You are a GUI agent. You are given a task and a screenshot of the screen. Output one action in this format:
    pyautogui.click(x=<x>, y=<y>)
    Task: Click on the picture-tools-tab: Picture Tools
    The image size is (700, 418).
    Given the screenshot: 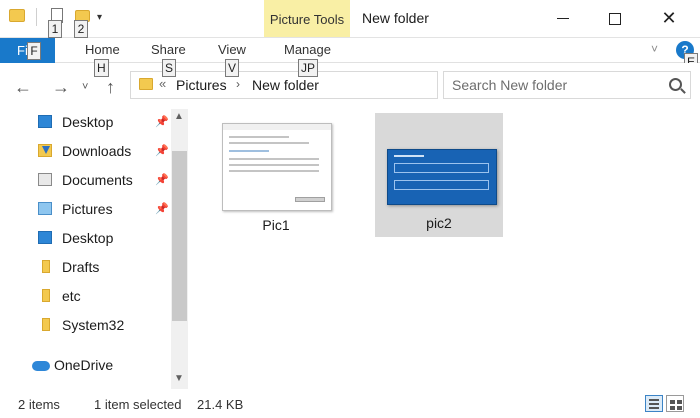 What is the action you would take?
    pyautogui.click(x=307, y=18)
    